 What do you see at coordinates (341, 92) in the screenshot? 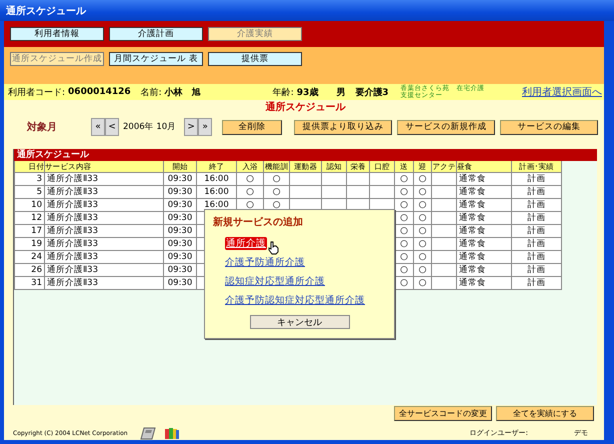
I see `user-sex: 男` at bounding box center [341, 92].